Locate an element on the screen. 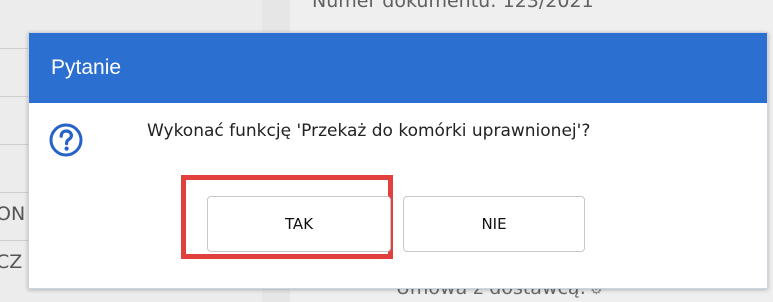 Image resolution: width=773 pixels, height=302 pixels. background-left-text: CZ is located at coordinates (11, 262).